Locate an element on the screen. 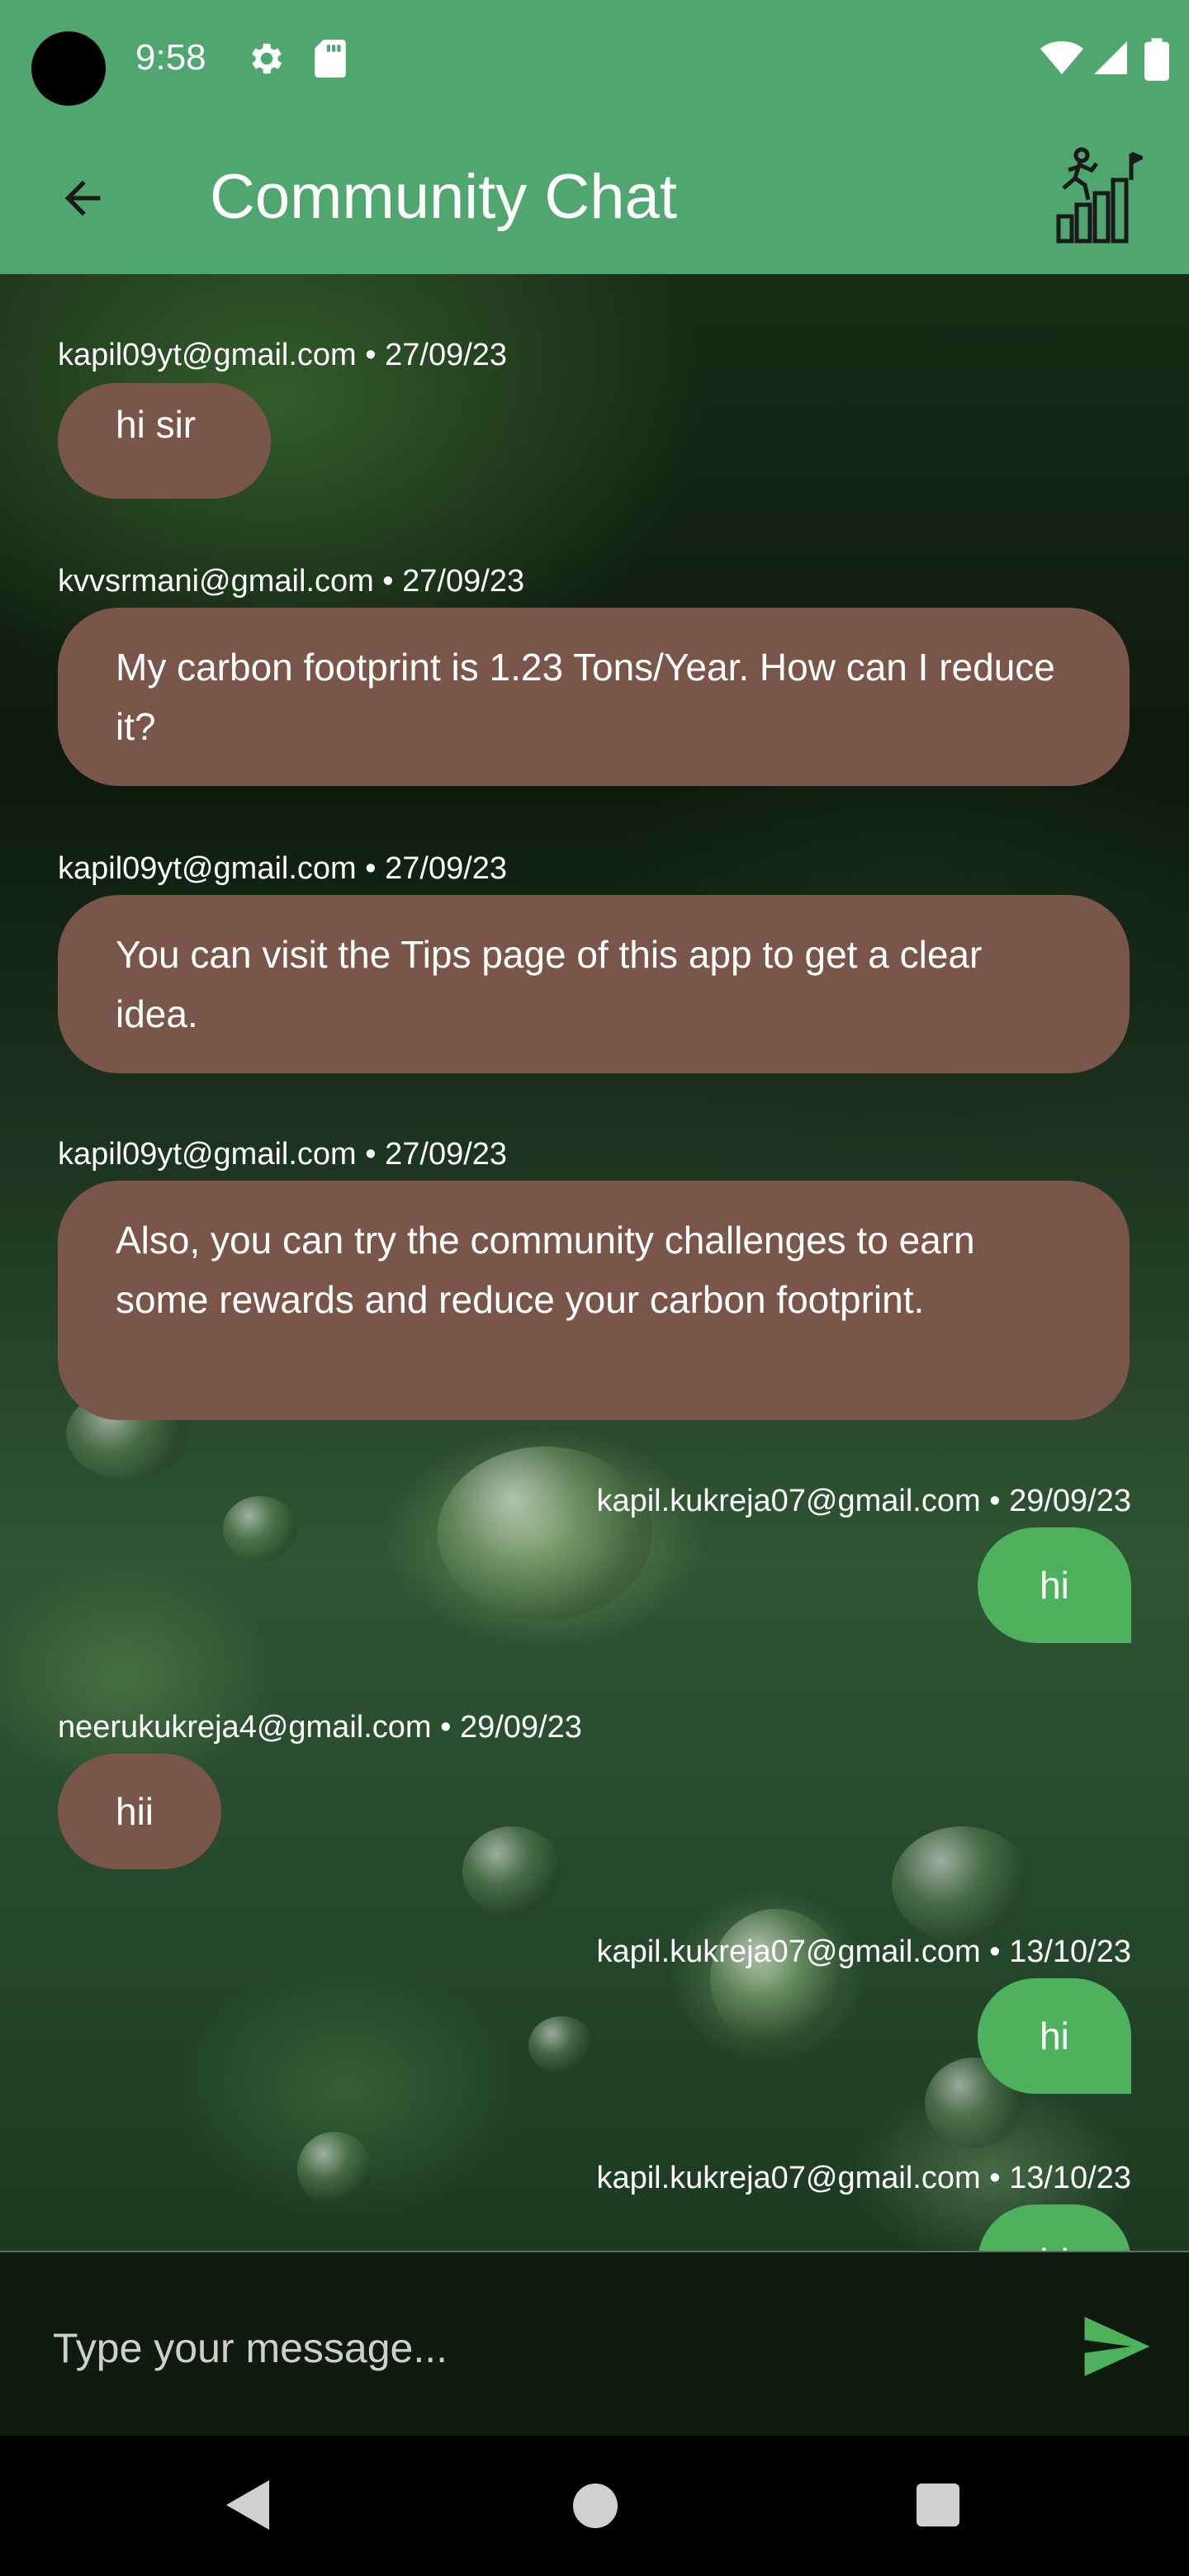  home-circle-icon is located at coordinates (595, 2506).